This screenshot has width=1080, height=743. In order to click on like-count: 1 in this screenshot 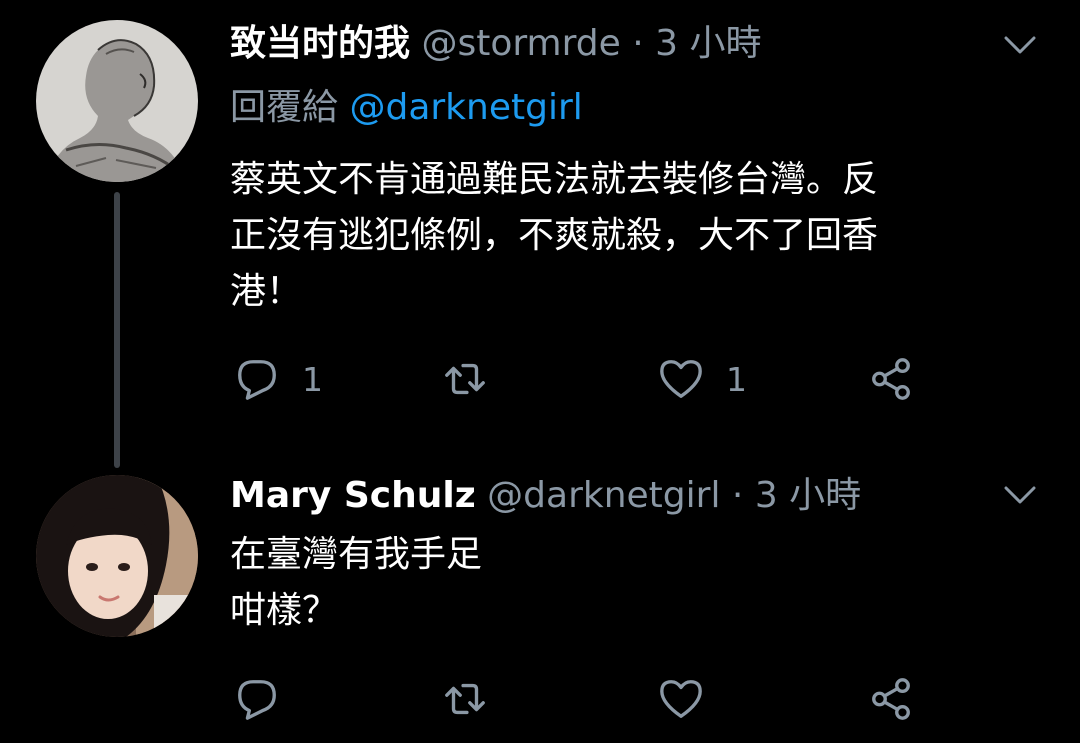, I will do `click(736, 379)`.